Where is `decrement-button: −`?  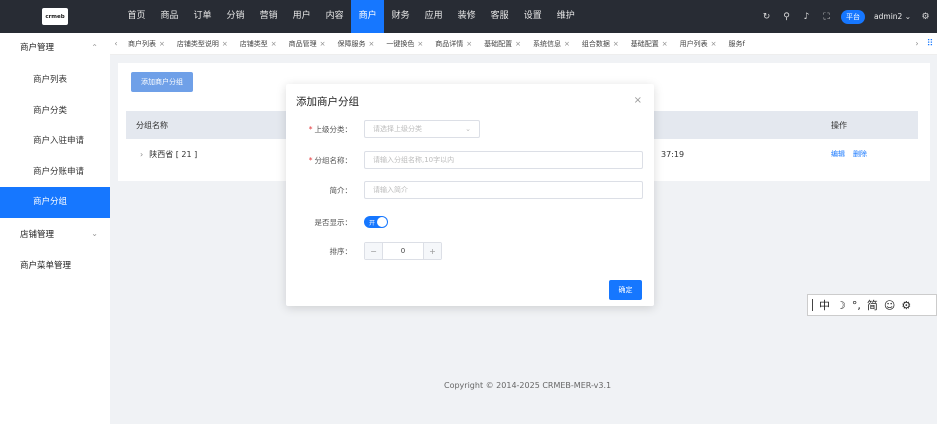 decrement-button: − is located at coordinates (374, 251).